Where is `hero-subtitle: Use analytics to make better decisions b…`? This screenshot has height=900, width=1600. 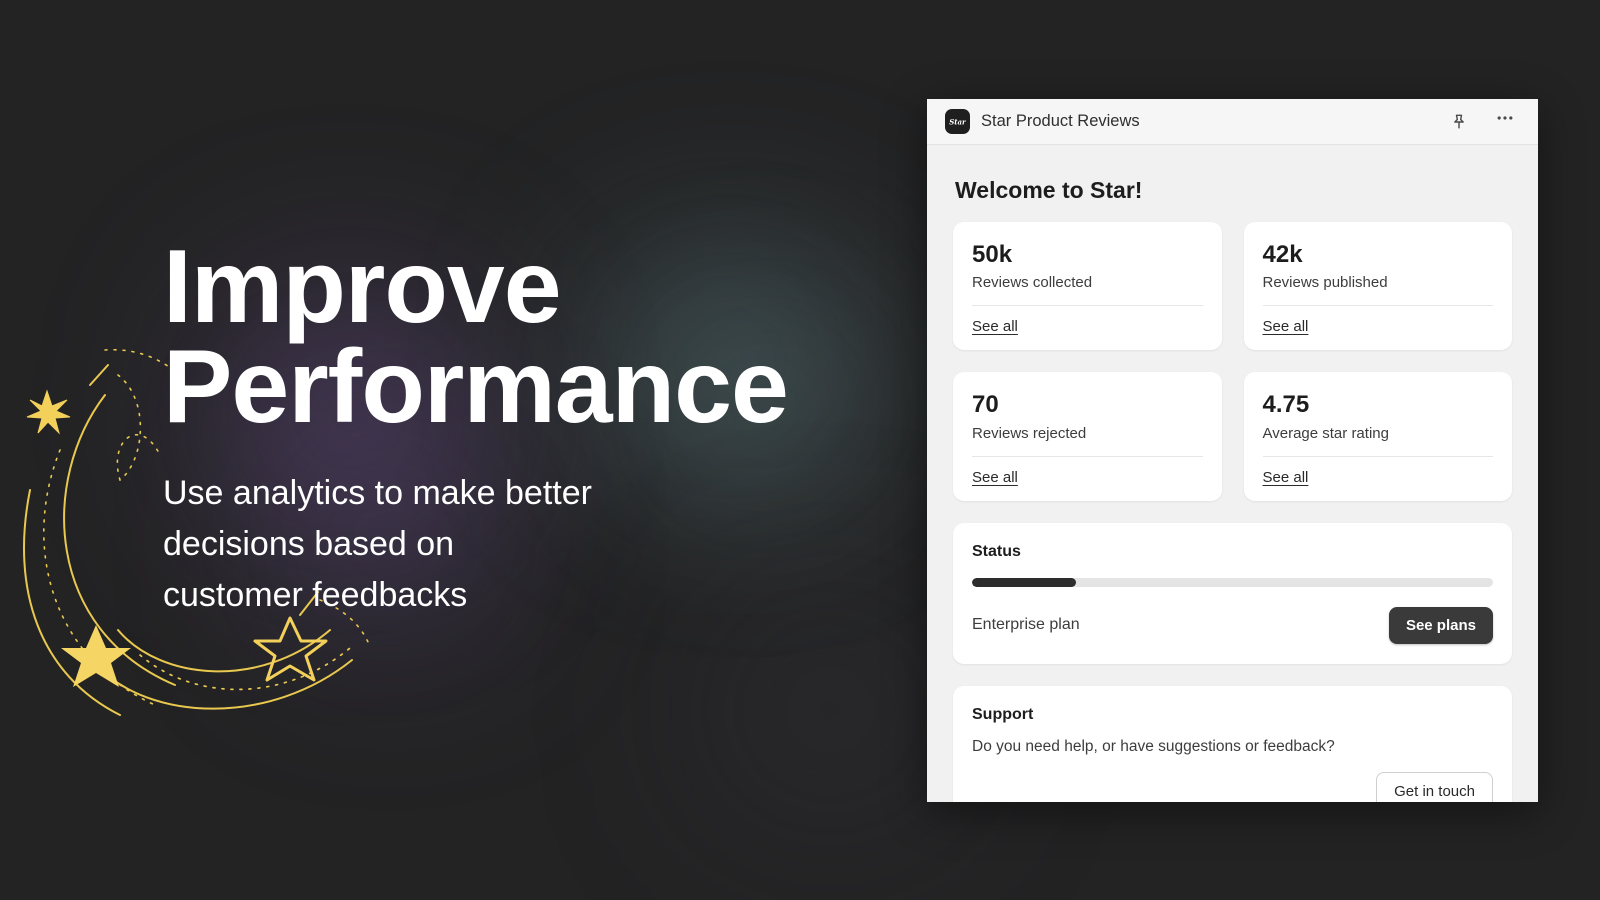
hero-subtitle: Use analytics to make better decisions b… is located at coordinates (377, 543).